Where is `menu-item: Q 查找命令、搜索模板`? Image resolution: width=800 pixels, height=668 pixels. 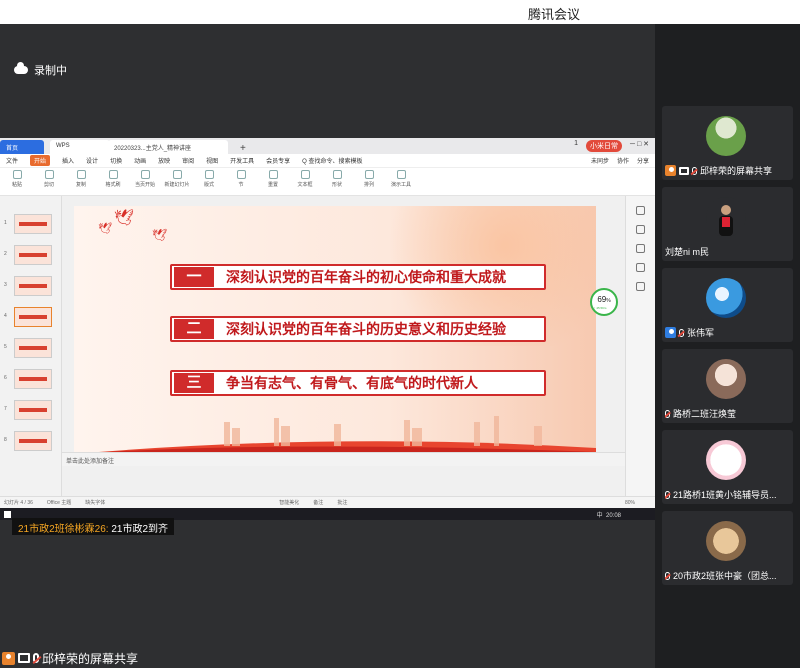 menu-item: Q 查找命令、搜索模板 is located at coordinates (332, 160).